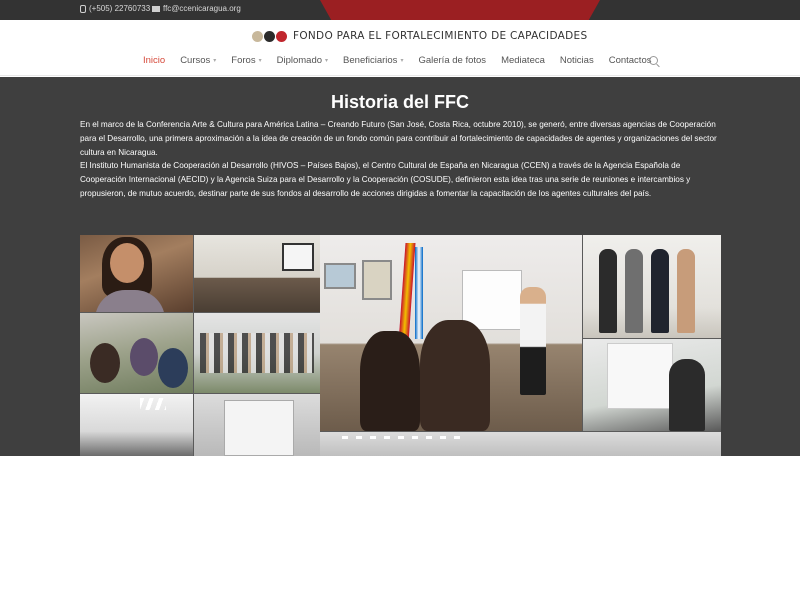 This screenshot has width=800, height=600. I want to click on nav-item-inicio: Inicio, so click(154, 60).